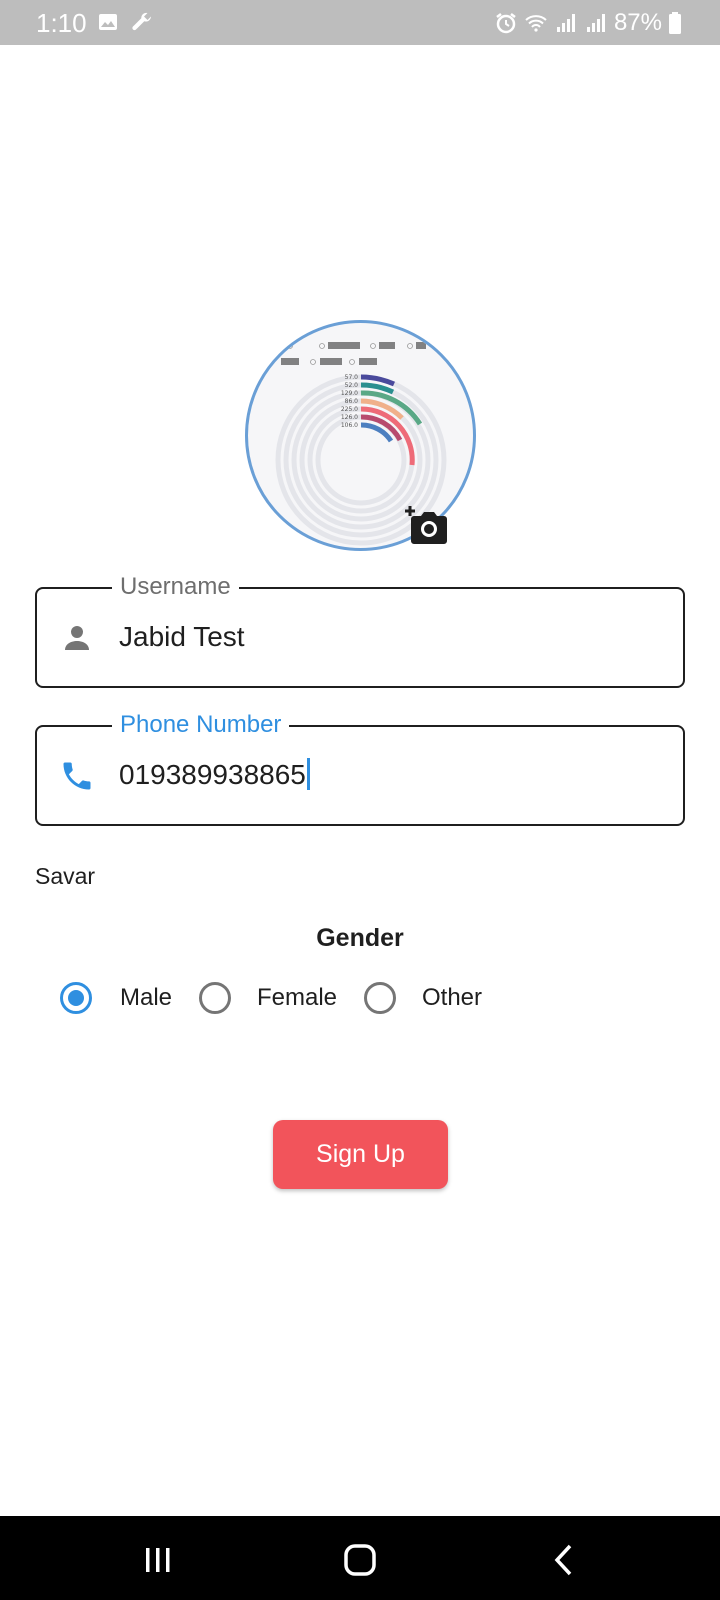 Image resolution: width=720 pixels, height=1600 pixels. Describe the element at coordinates (380, 998) in the screenshot. I see `radio-other` at that location.